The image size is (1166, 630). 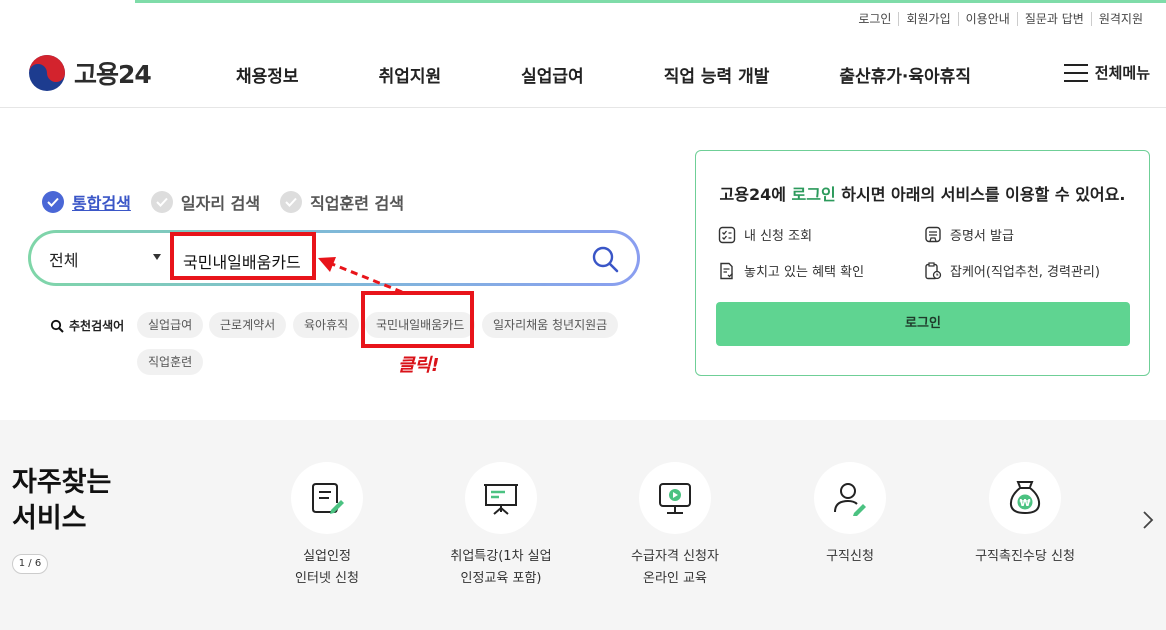 What do you see at coordinates (1120, 19) in the screenshot?
I see `remote-support-link: 원격지원` at bounding box center [1120, 19].